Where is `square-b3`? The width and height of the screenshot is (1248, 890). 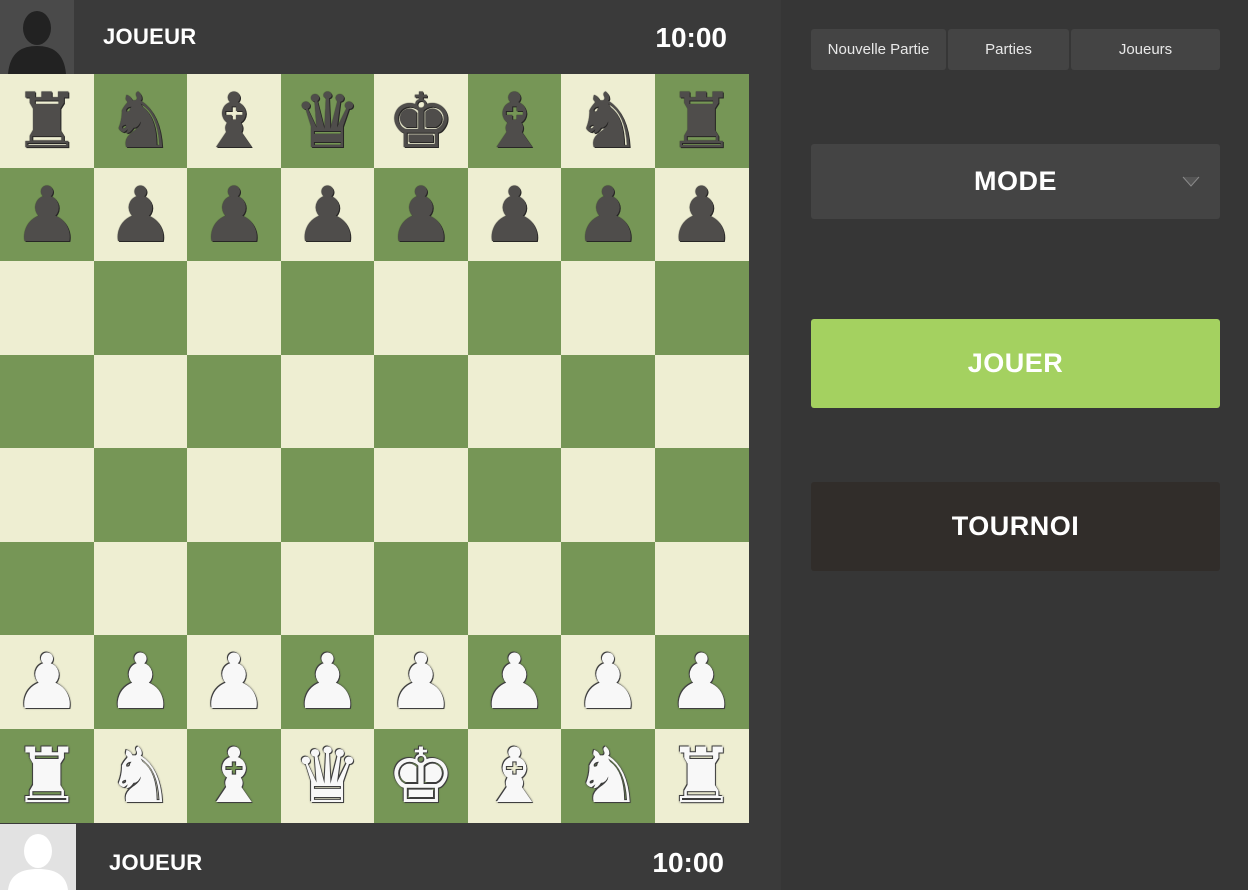
square-b3 is located at coordinates (140, 588).